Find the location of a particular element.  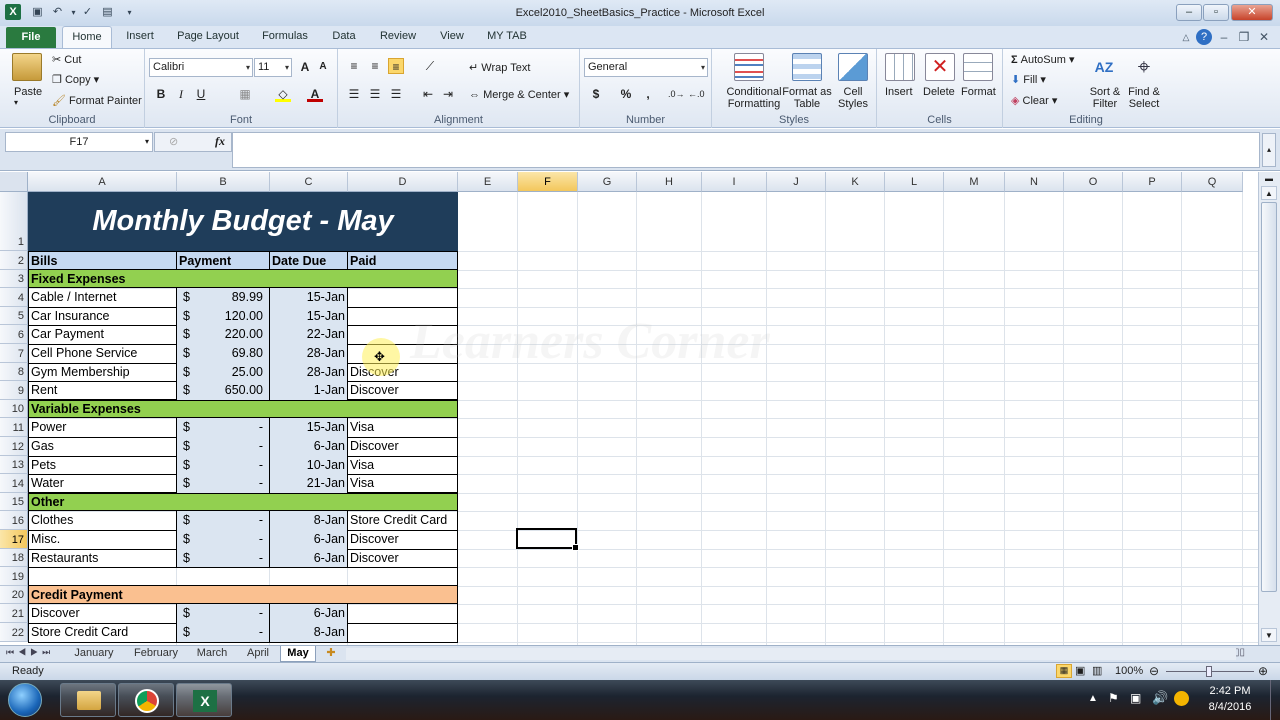

paste-button: Paste is located at coordinates (28, 92).